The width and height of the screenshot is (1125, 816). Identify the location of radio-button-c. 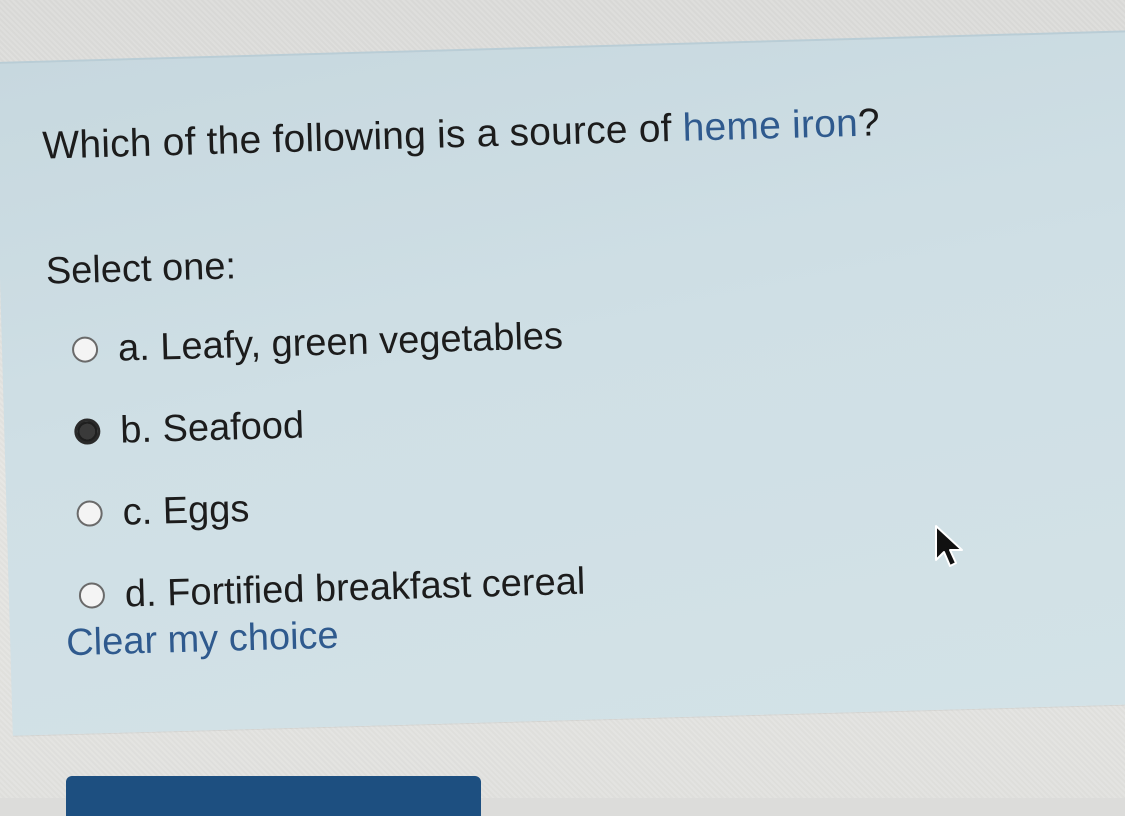
(90, 513).